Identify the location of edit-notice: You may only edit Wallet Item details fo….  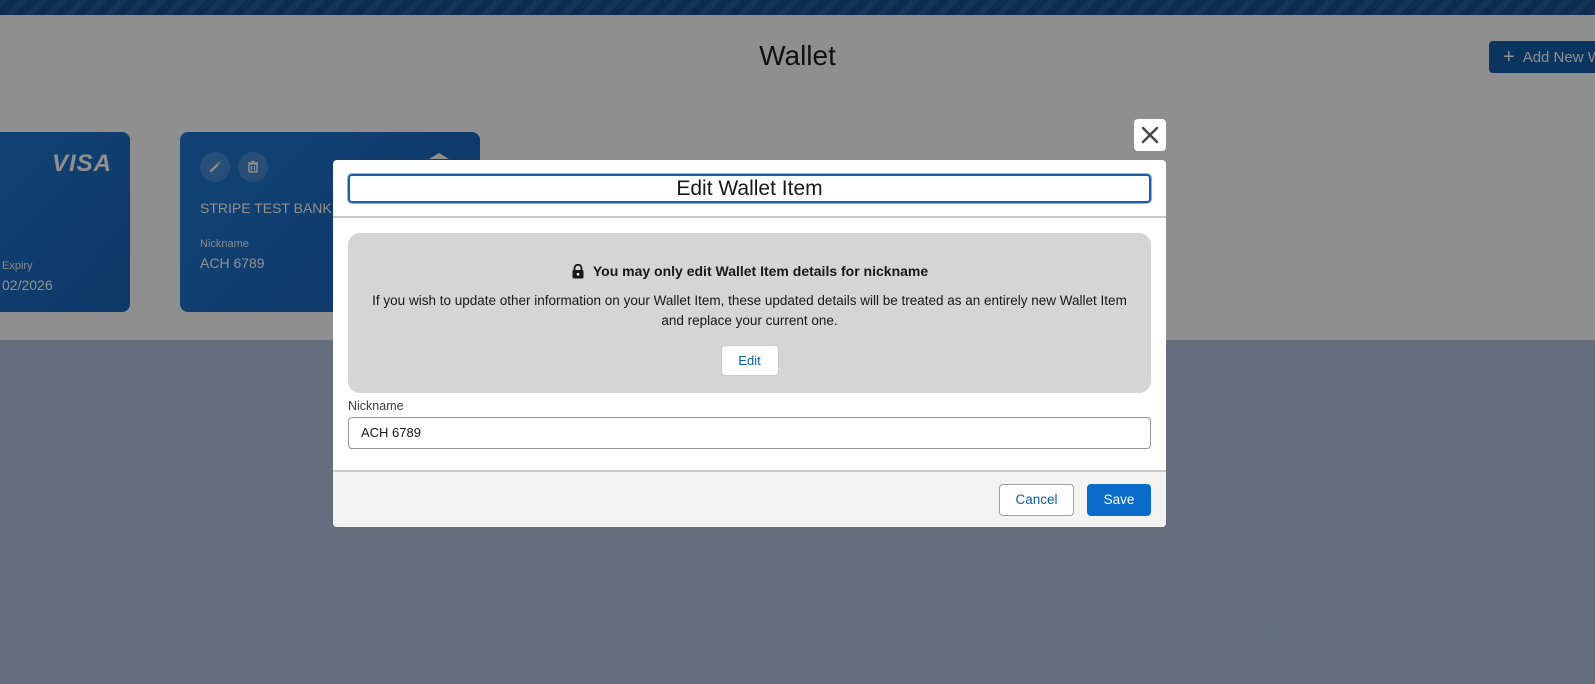
(749, 313).